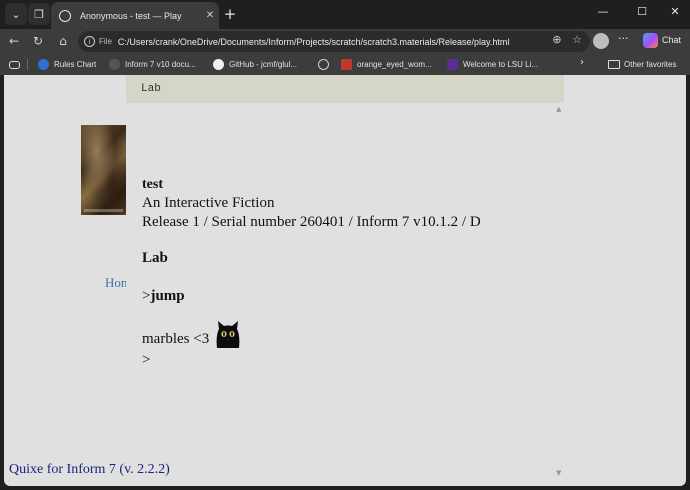 The width and height of the screenshot is (690, 490). What do you see at coordinates (557, 39) in the screenshot?
I see `zoom-icon: ⊕` at bounding box center [557, 39].